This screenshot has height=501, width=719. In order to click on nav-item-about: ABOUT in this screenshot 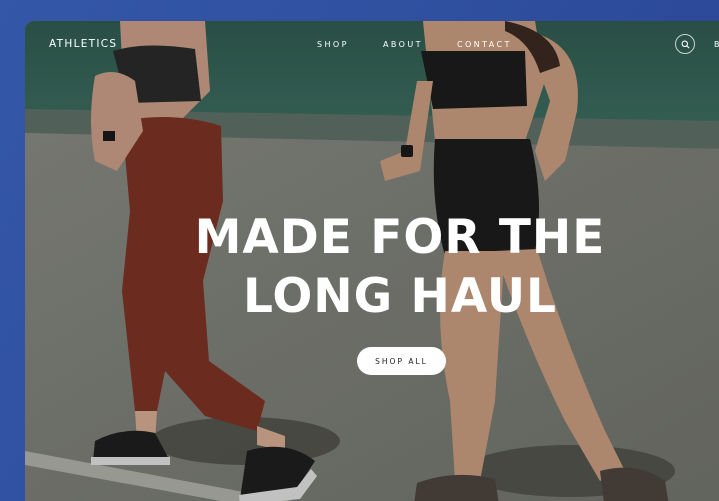, I will do `click(403, 44)`.